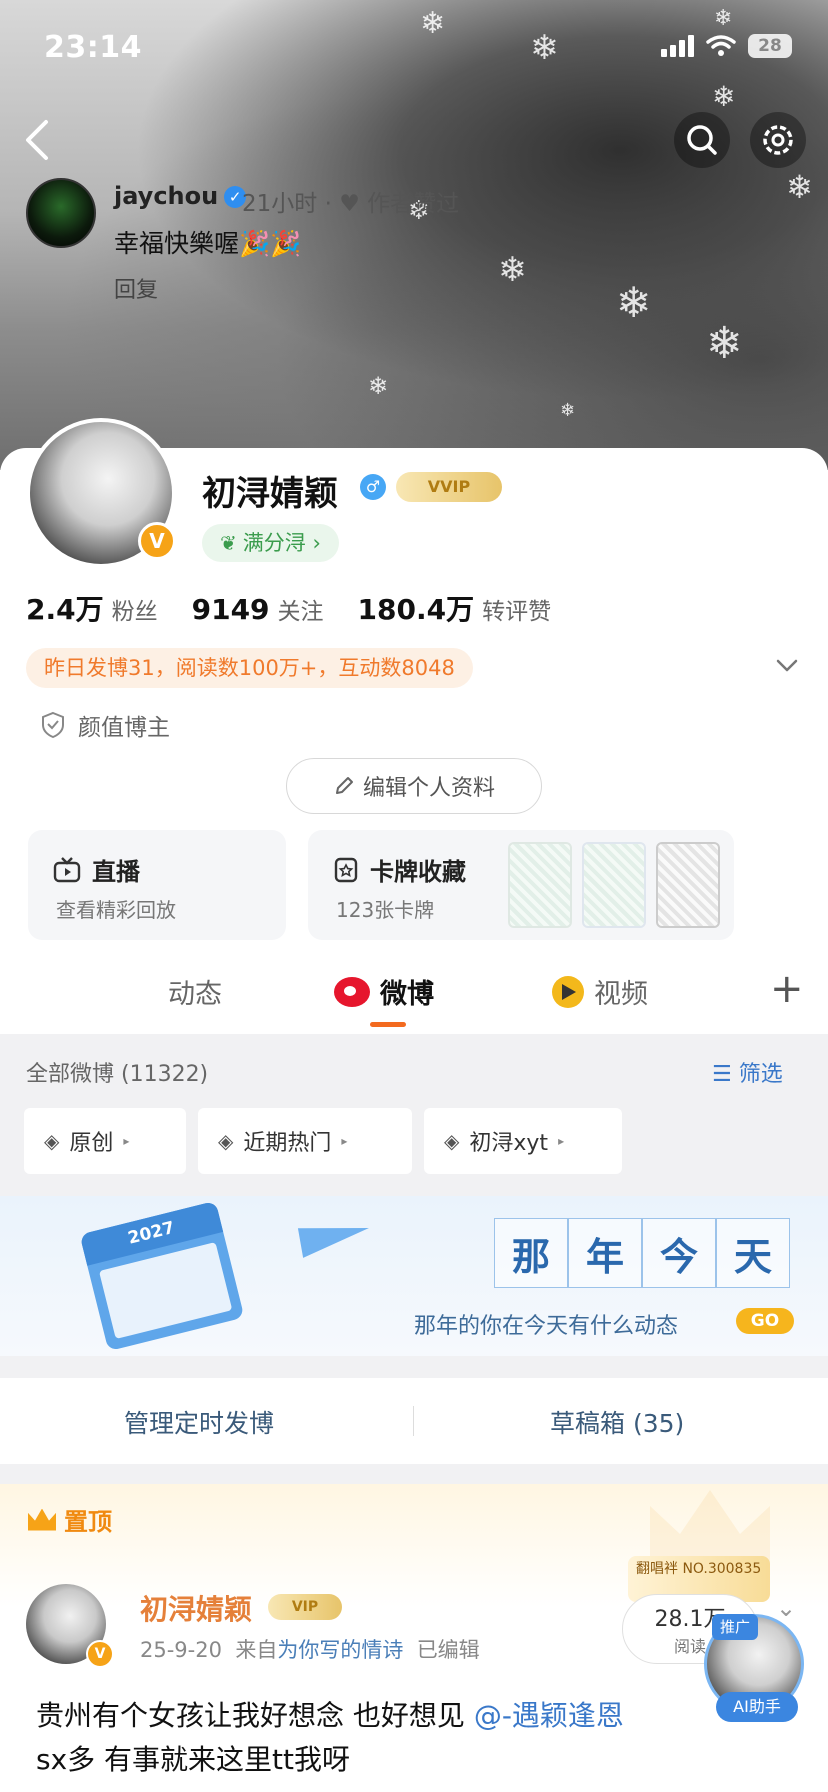 The image size is (828, 1792). I want to click on settings-button, so click(778, 140).